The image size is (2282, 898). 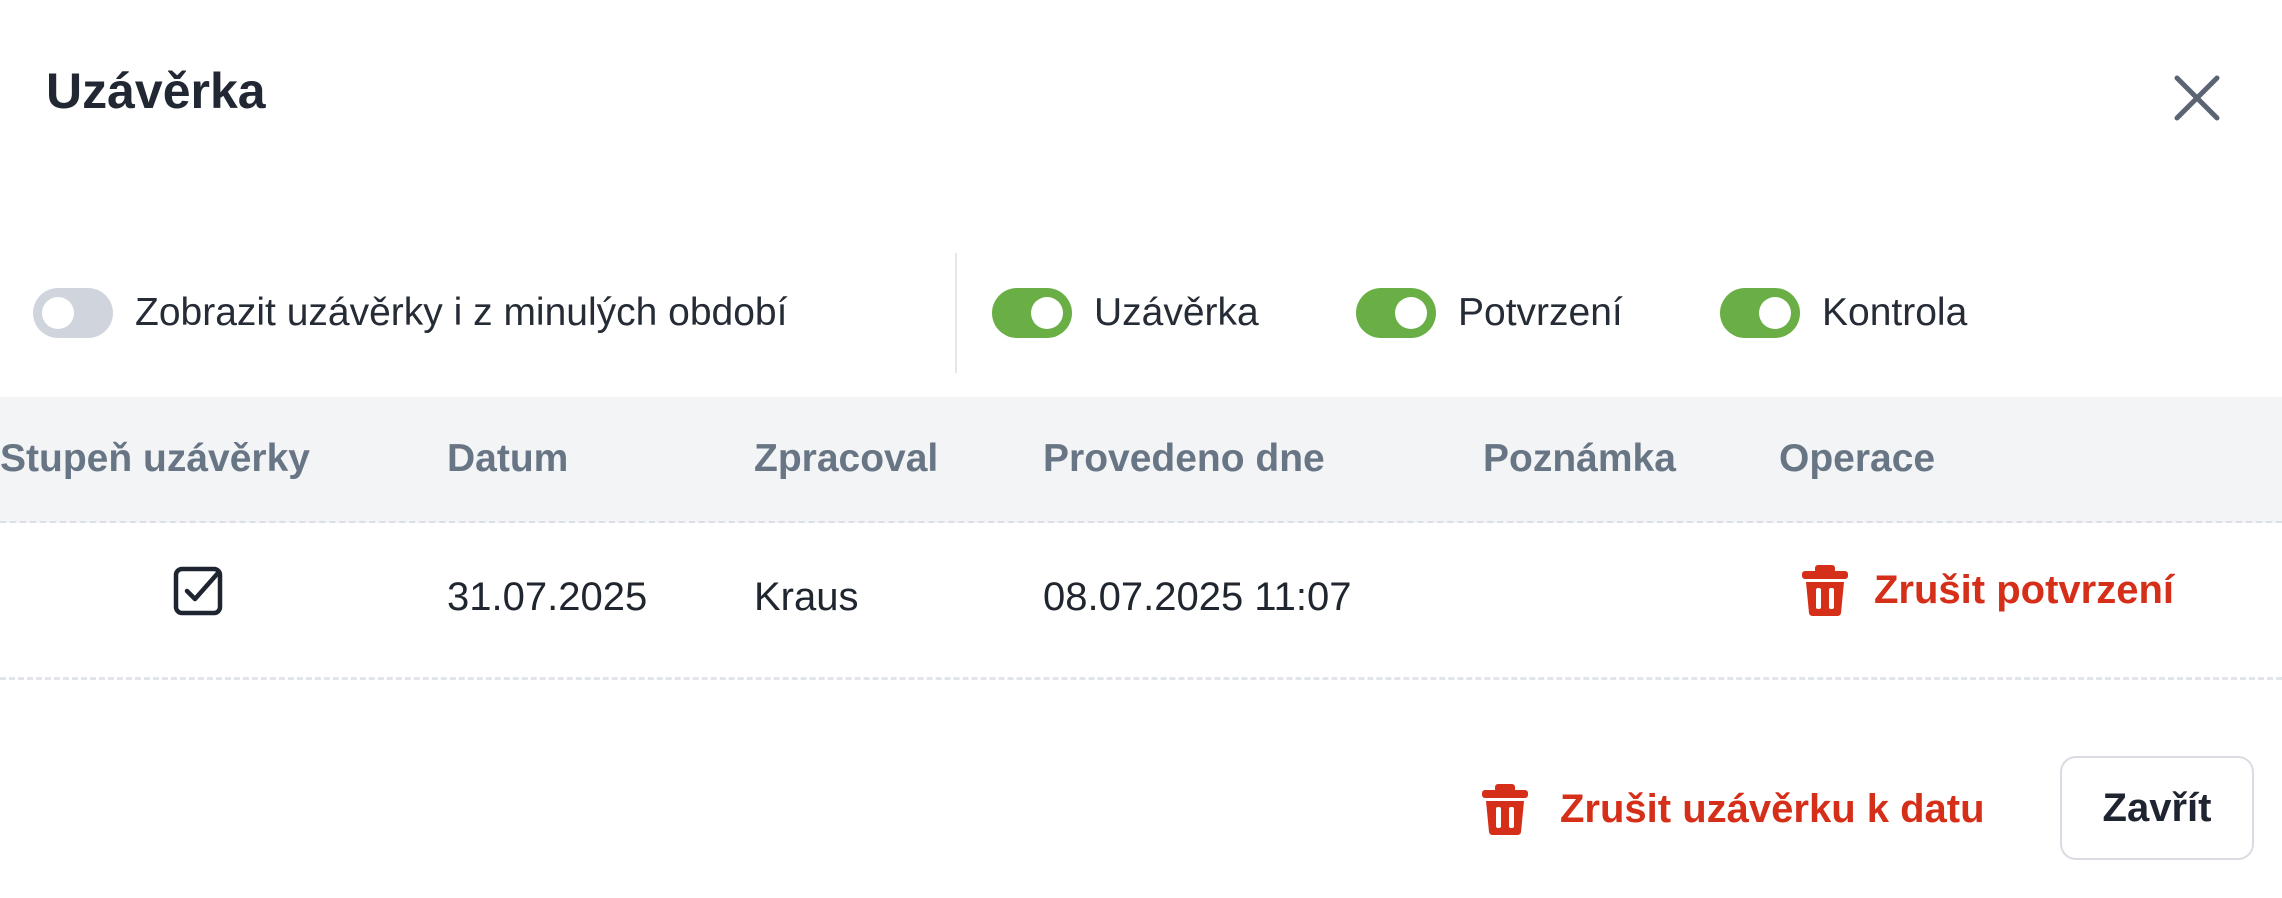 I want to click on toggle-confirmation: Potvrzení, so click(x=1489, y=313).